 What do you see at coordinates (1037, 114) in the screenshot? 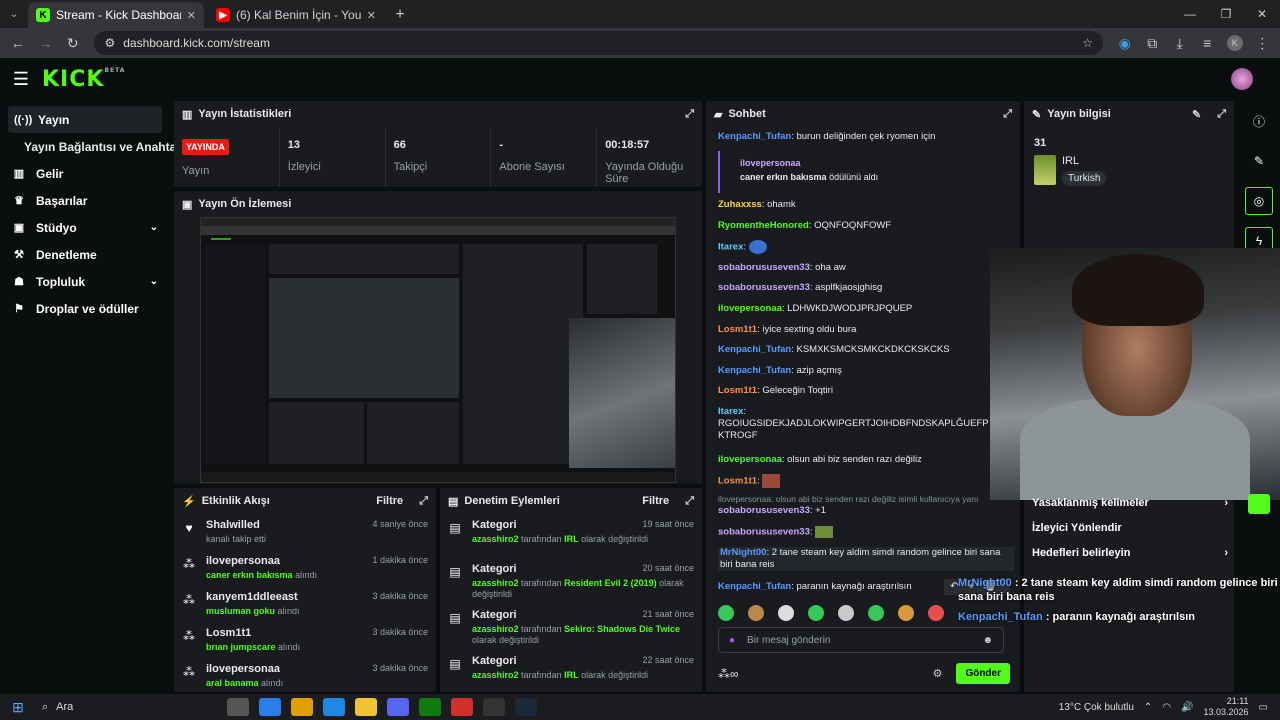
I see `pin-icon: ✎` at bounding box center [1037, 114].